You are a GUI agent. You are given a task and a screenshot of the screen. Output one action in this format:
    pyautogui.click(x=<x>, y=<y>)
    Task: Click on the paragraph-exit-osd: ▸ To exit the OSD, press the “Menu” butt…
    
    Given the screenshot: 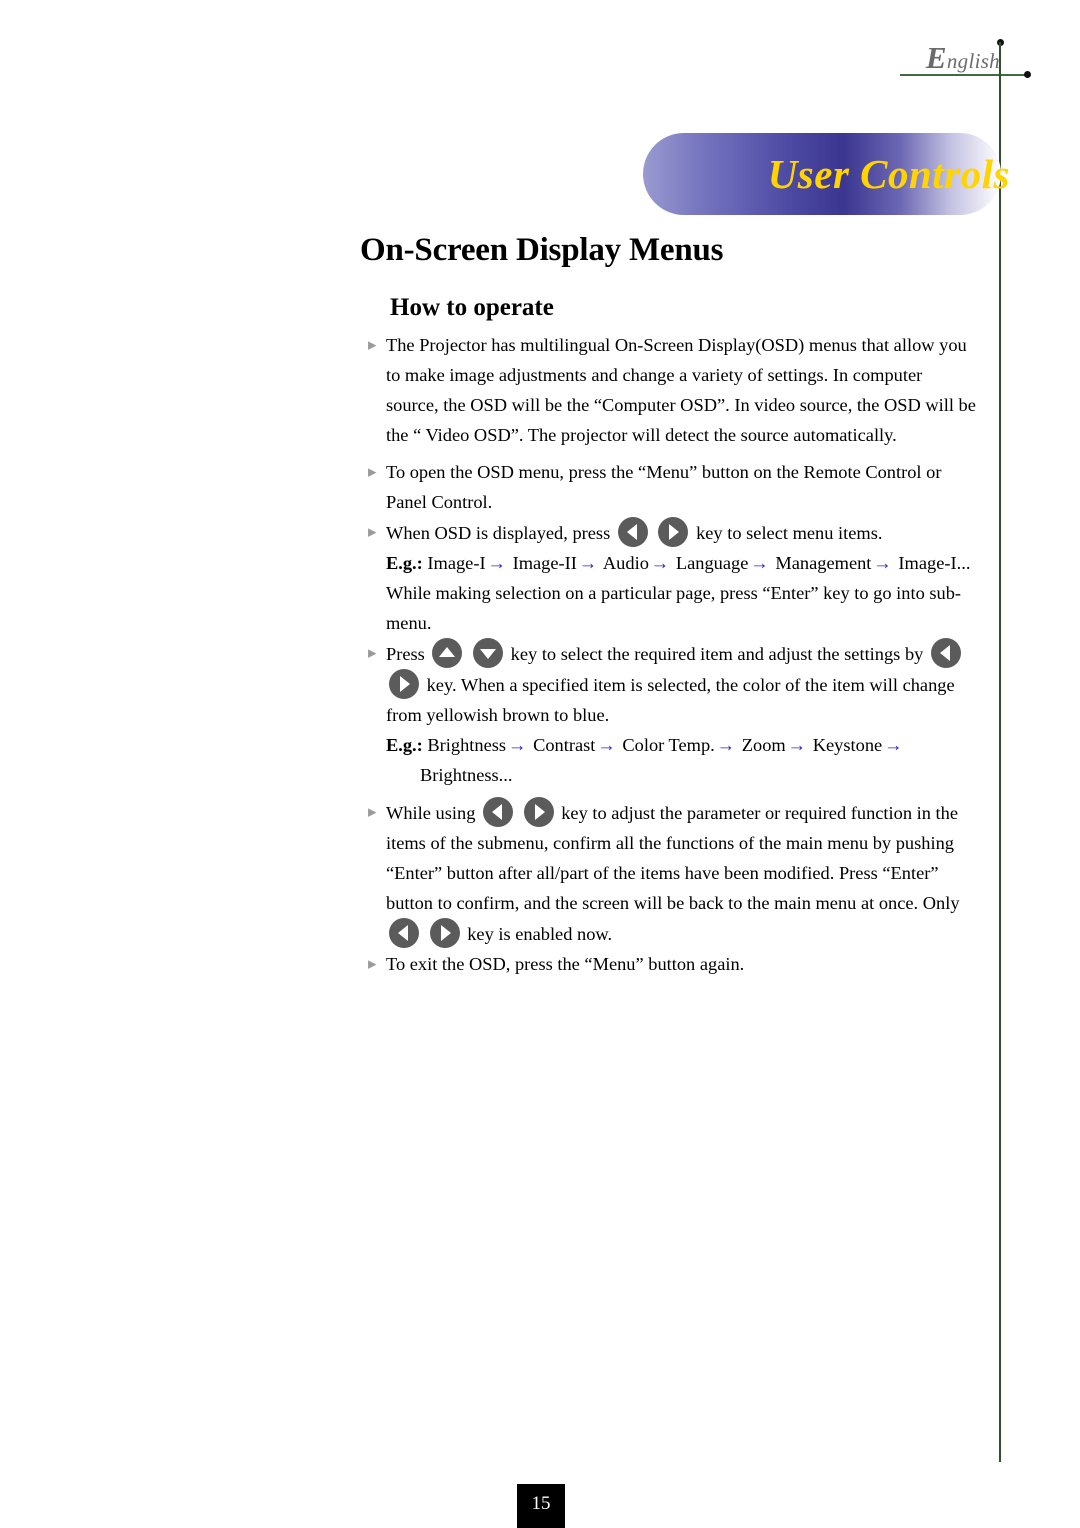 What is the action you would take?
    pyautogui.click(x=672, y=964)
    